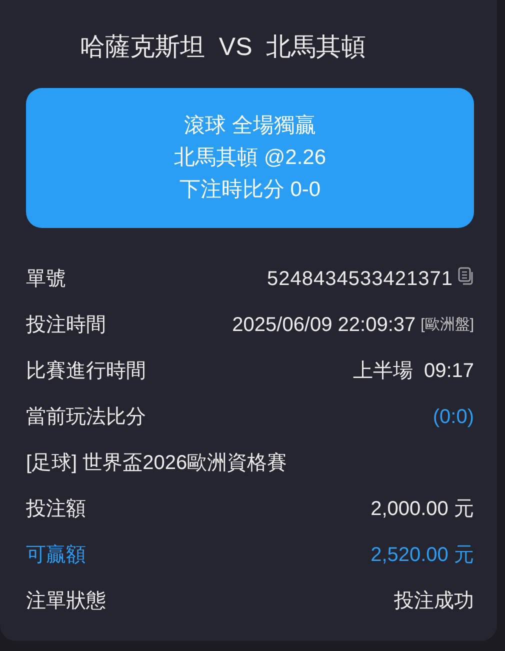  Describe the element at coordinates (250, 126) in the screenshot. I see `bet-detail-line: 滾球 全場獨贏` at that location.